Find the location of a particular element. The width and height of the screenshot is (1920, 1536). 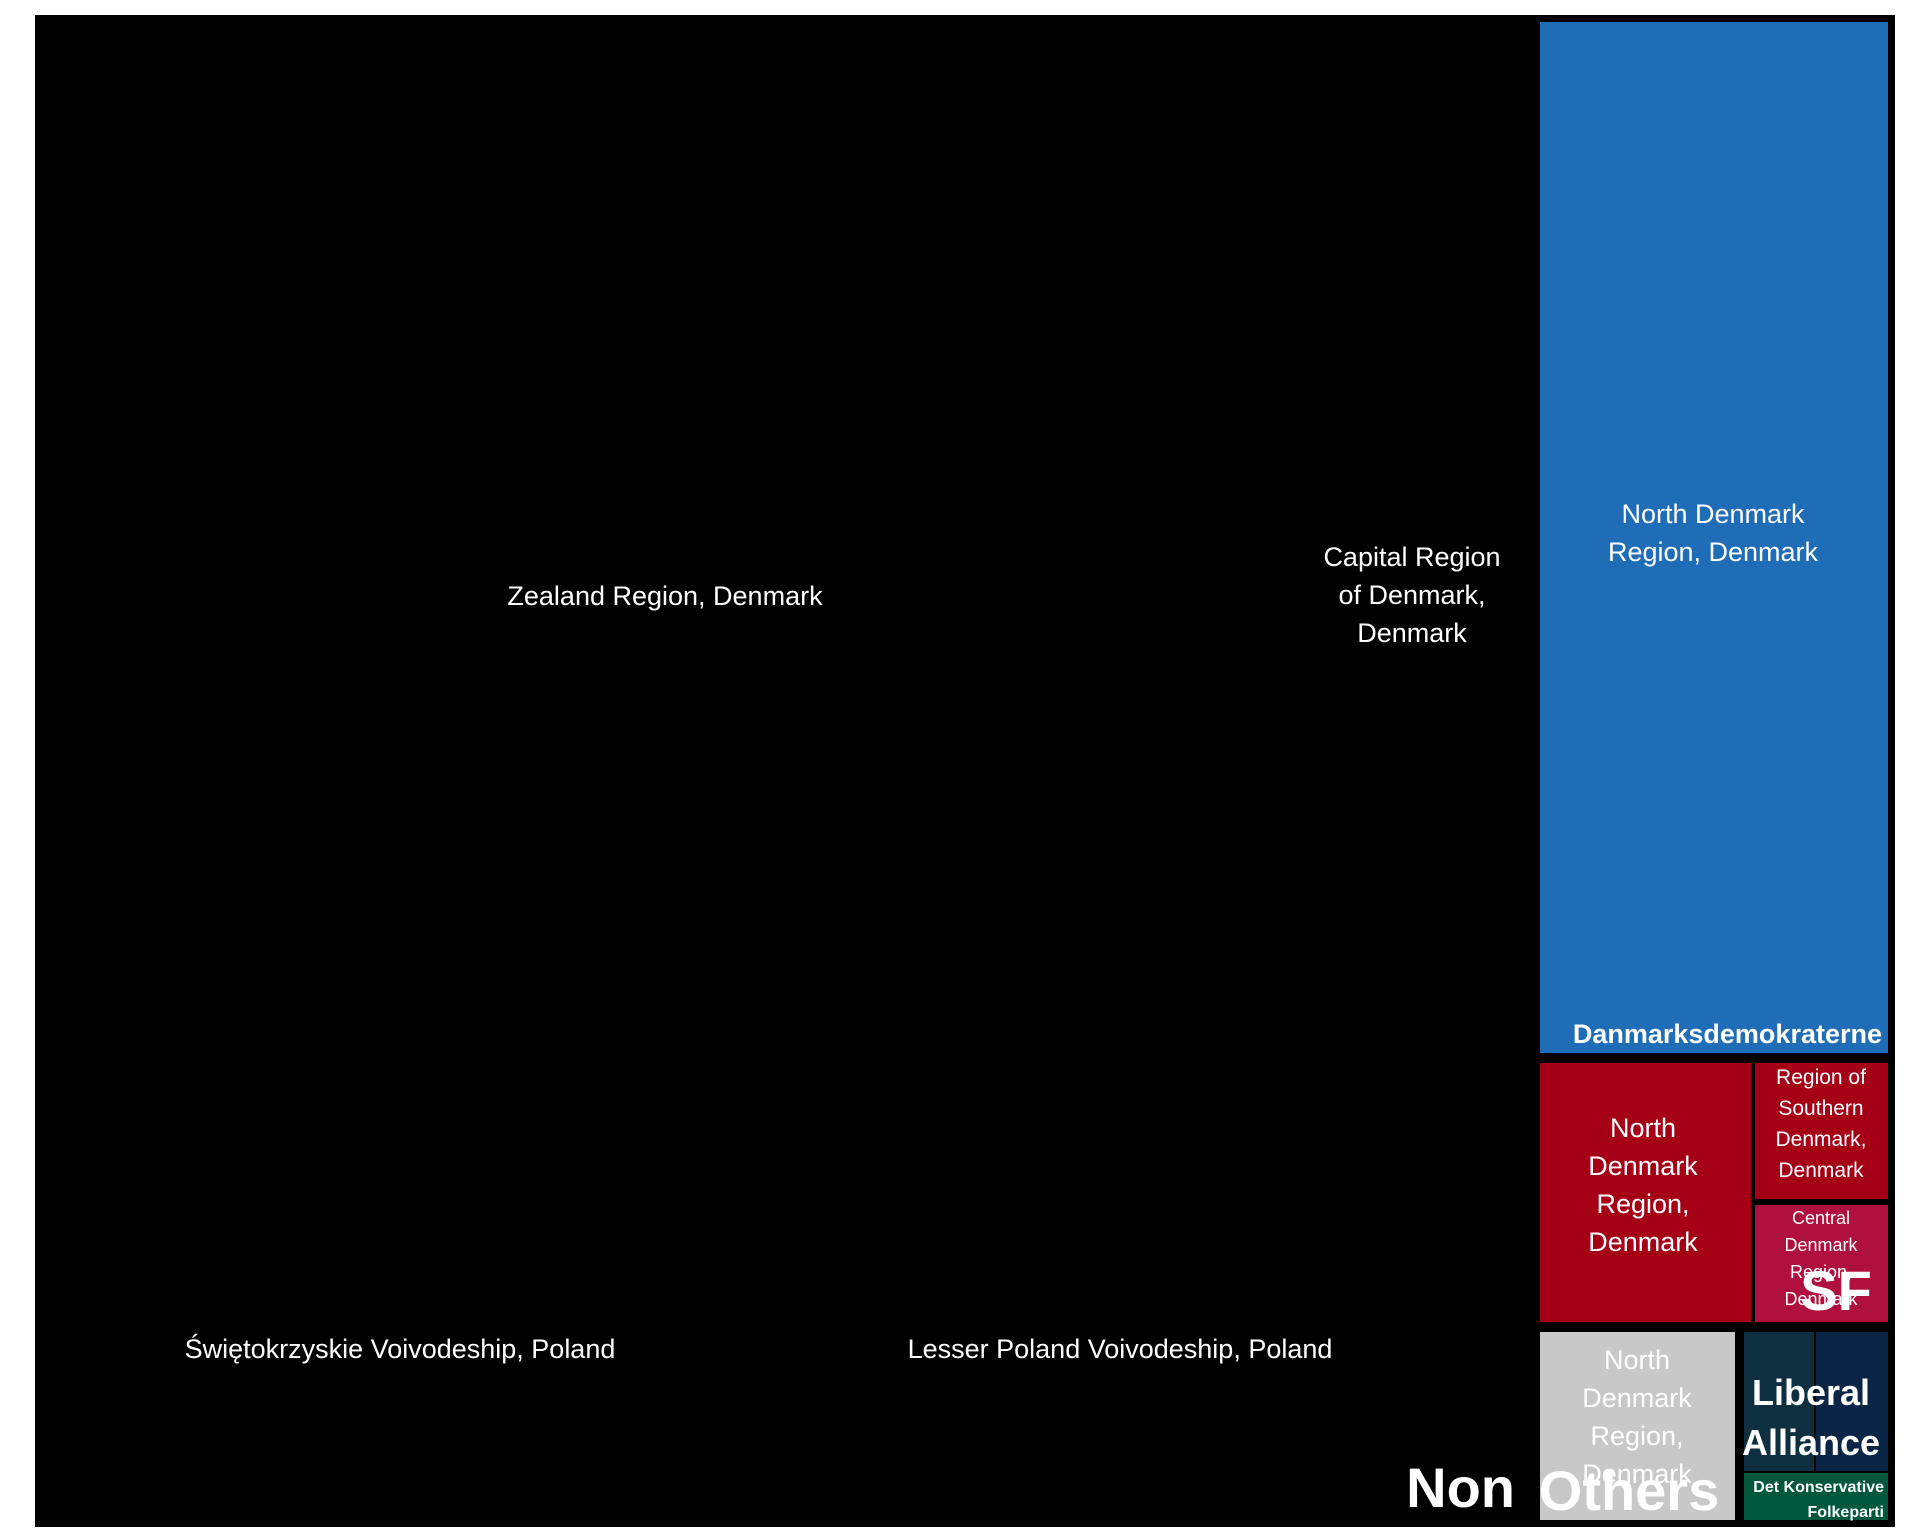

group-label-3: Others is located at coordinates (1629, 1490).